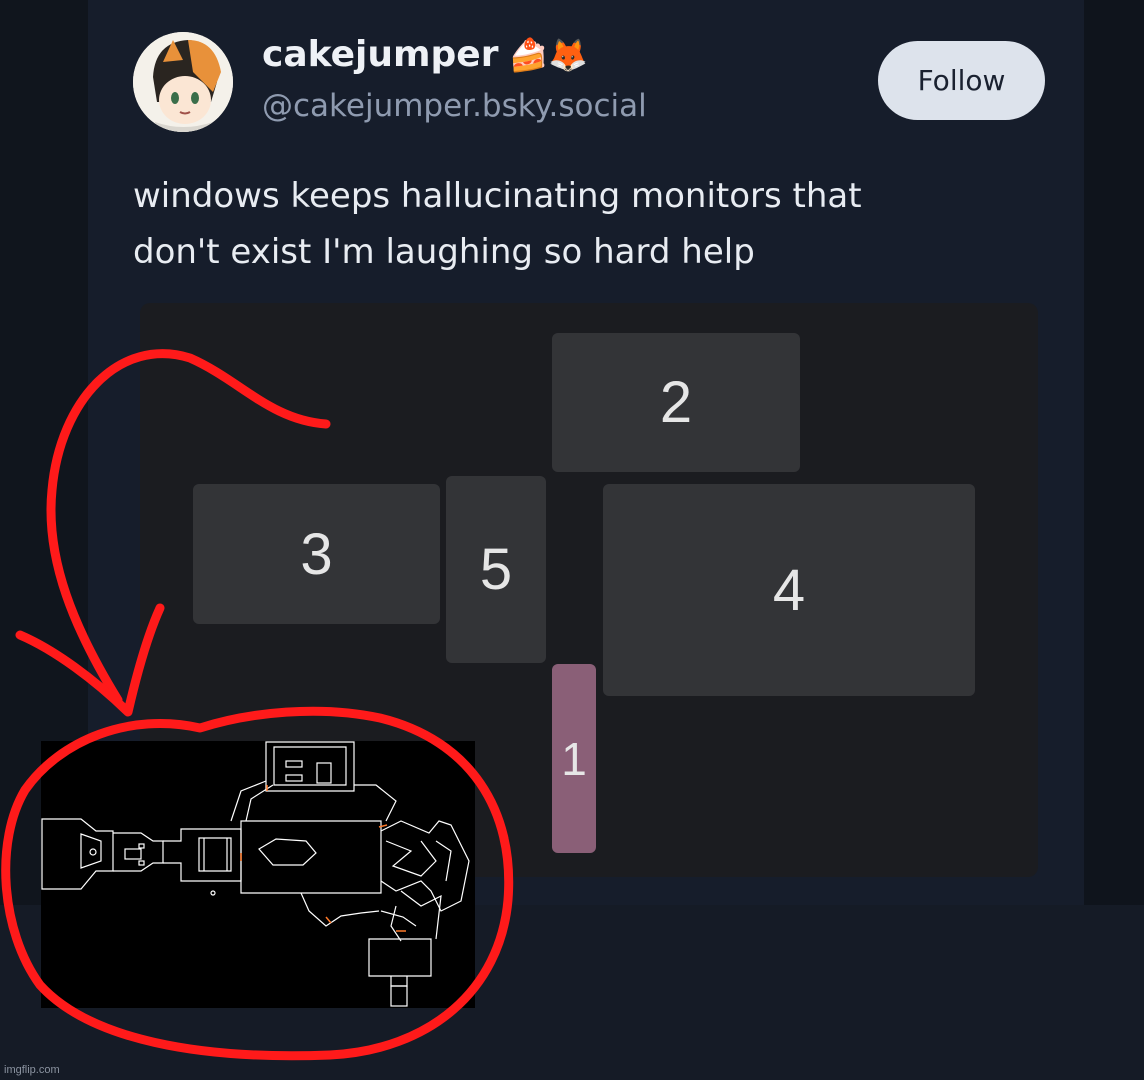 The image size is (1144, 1080). Describe the element at coordinates (316, 554) in the screenshot. I see `monitor-3: 3` at that location.